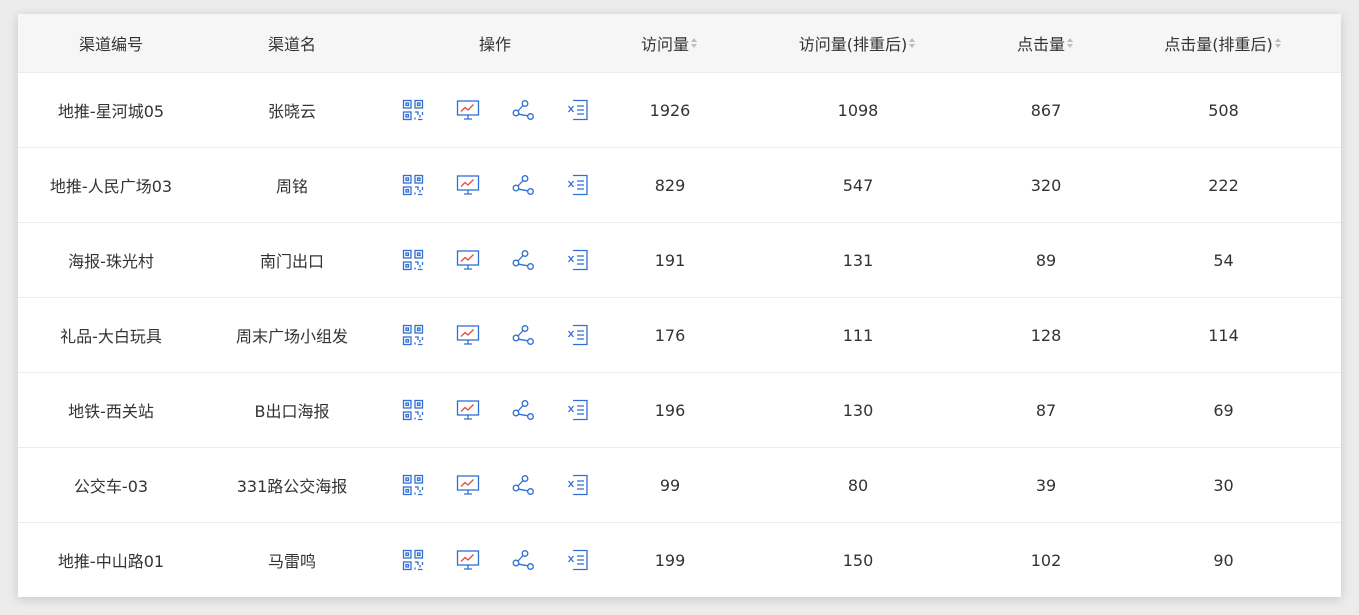 The width and height of the screenshot is (1359, 615). What do you see at coordinates (495, 43) in the screenshot?
I see `col-header-operations: 操作` at bounding box center [495, 43].